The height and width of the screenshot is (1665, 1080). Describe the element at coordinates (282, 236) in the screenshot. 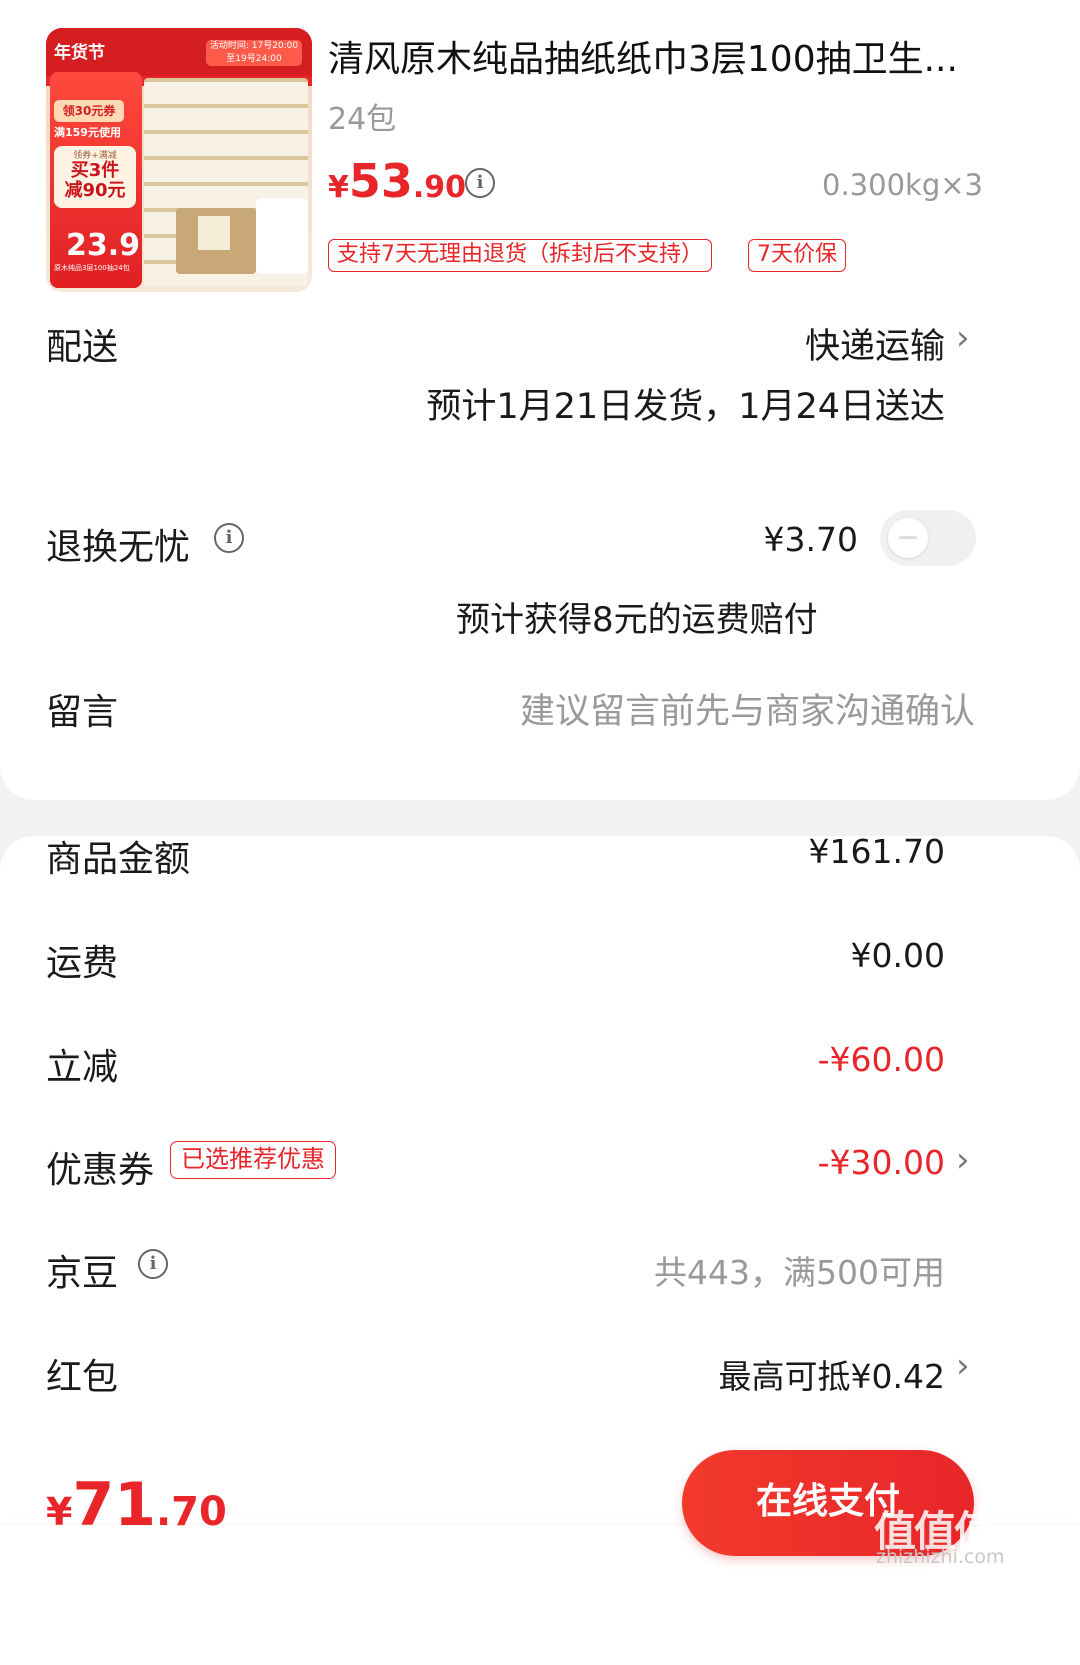

I see `thumb-tissue` at that location.